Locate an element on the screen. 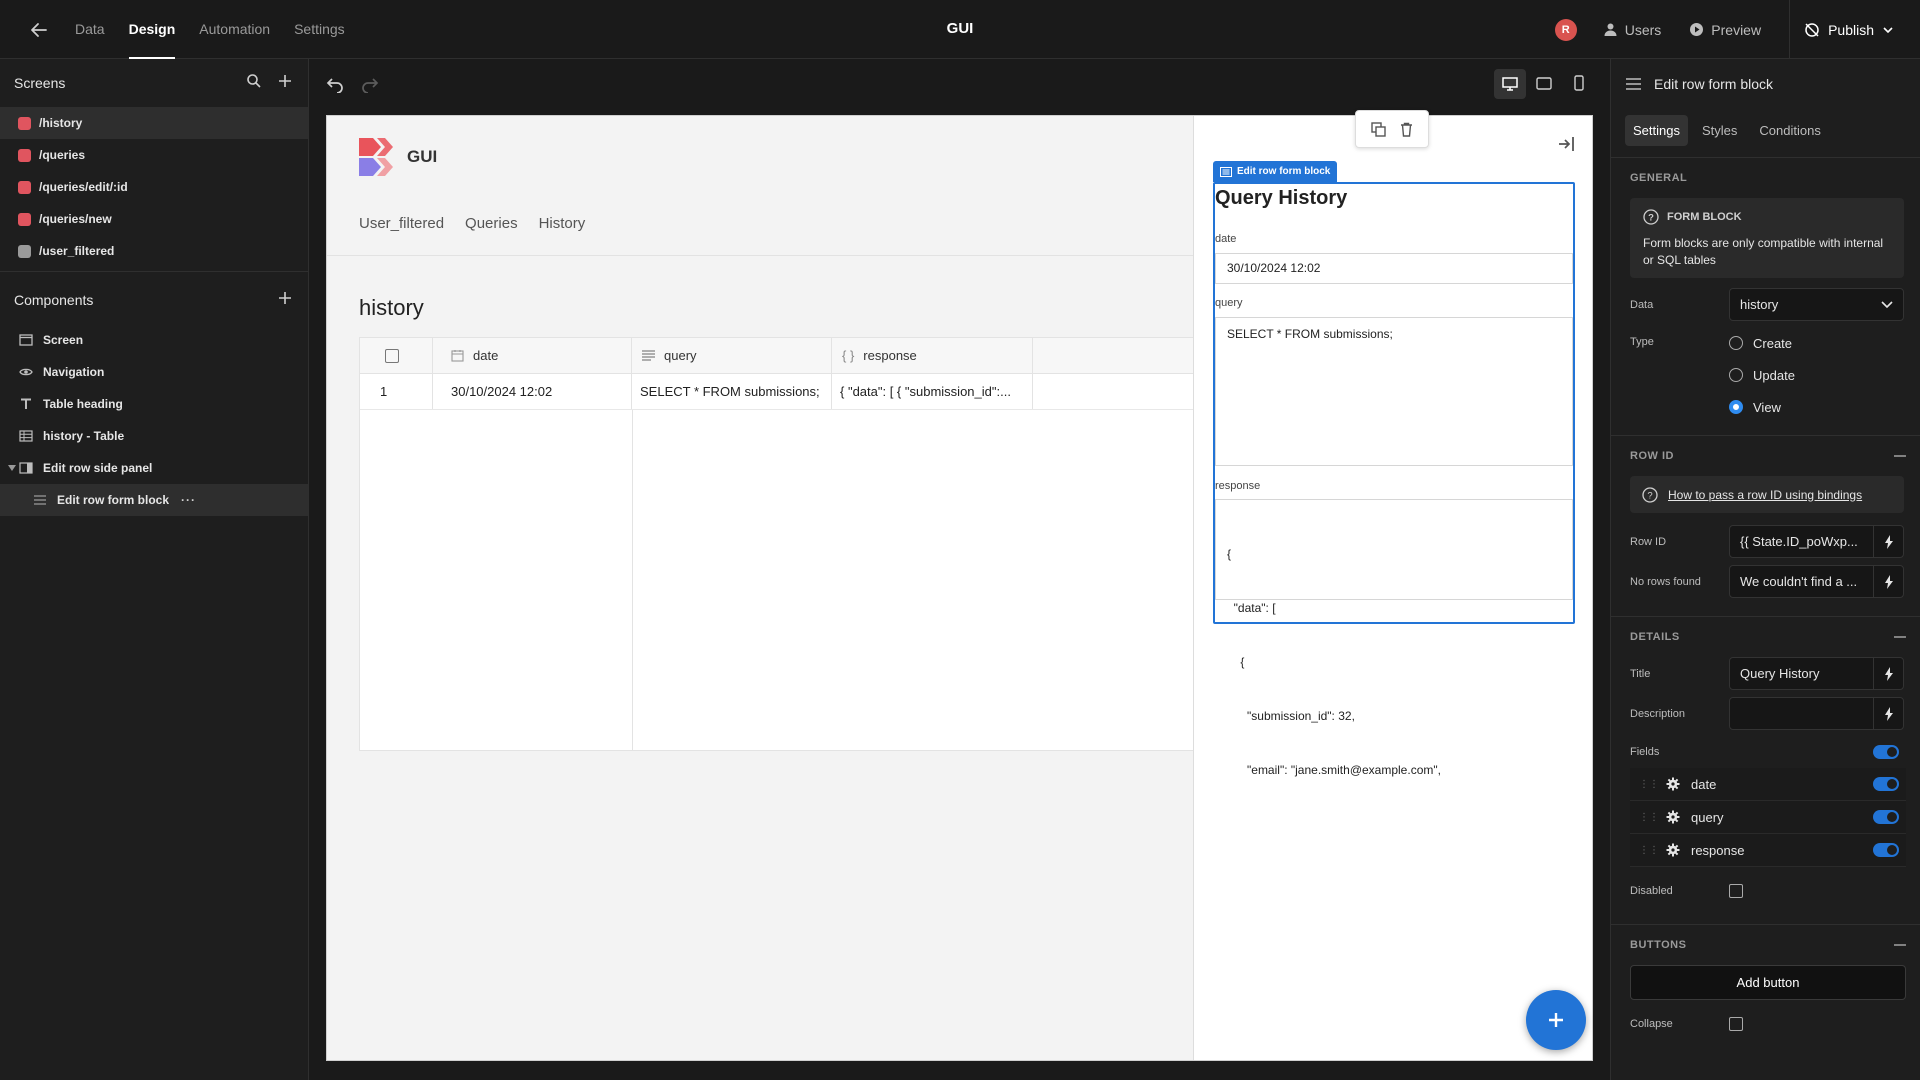 This screenshot has width=1920, height=1080. close-panel-icon is located at coordinates (1567, 144).